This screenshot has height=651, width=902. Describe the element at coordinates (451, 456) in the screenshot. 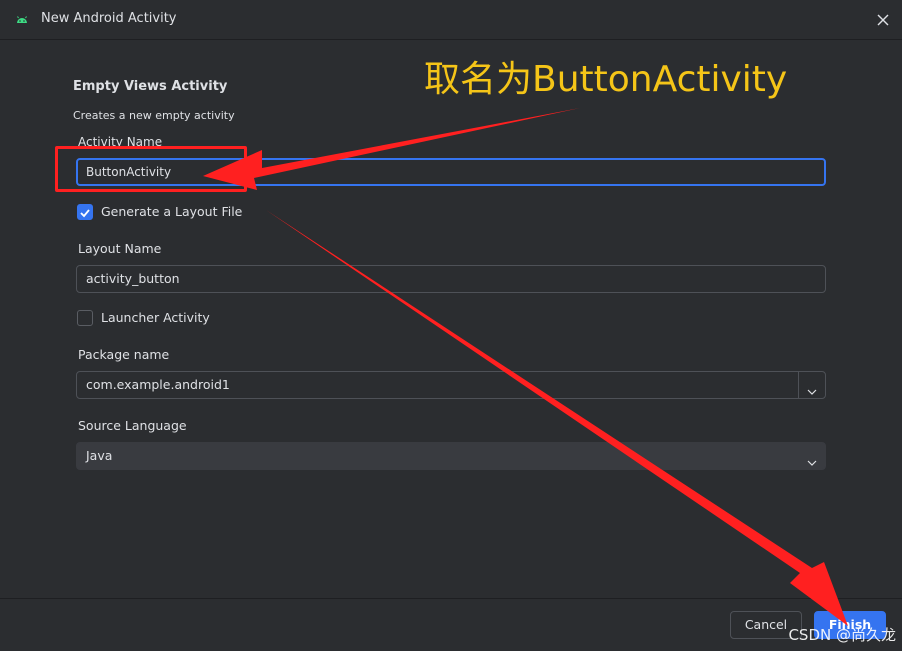

I see `source-language-select: Java` at that location.